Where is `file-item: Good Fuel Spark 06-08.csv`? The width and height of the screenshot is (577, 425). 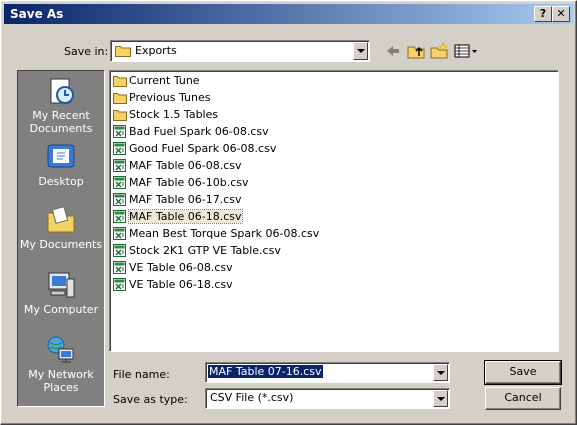
file-item: Good Fuel Spark 06-08.csv is located at coordinates (194, 149).